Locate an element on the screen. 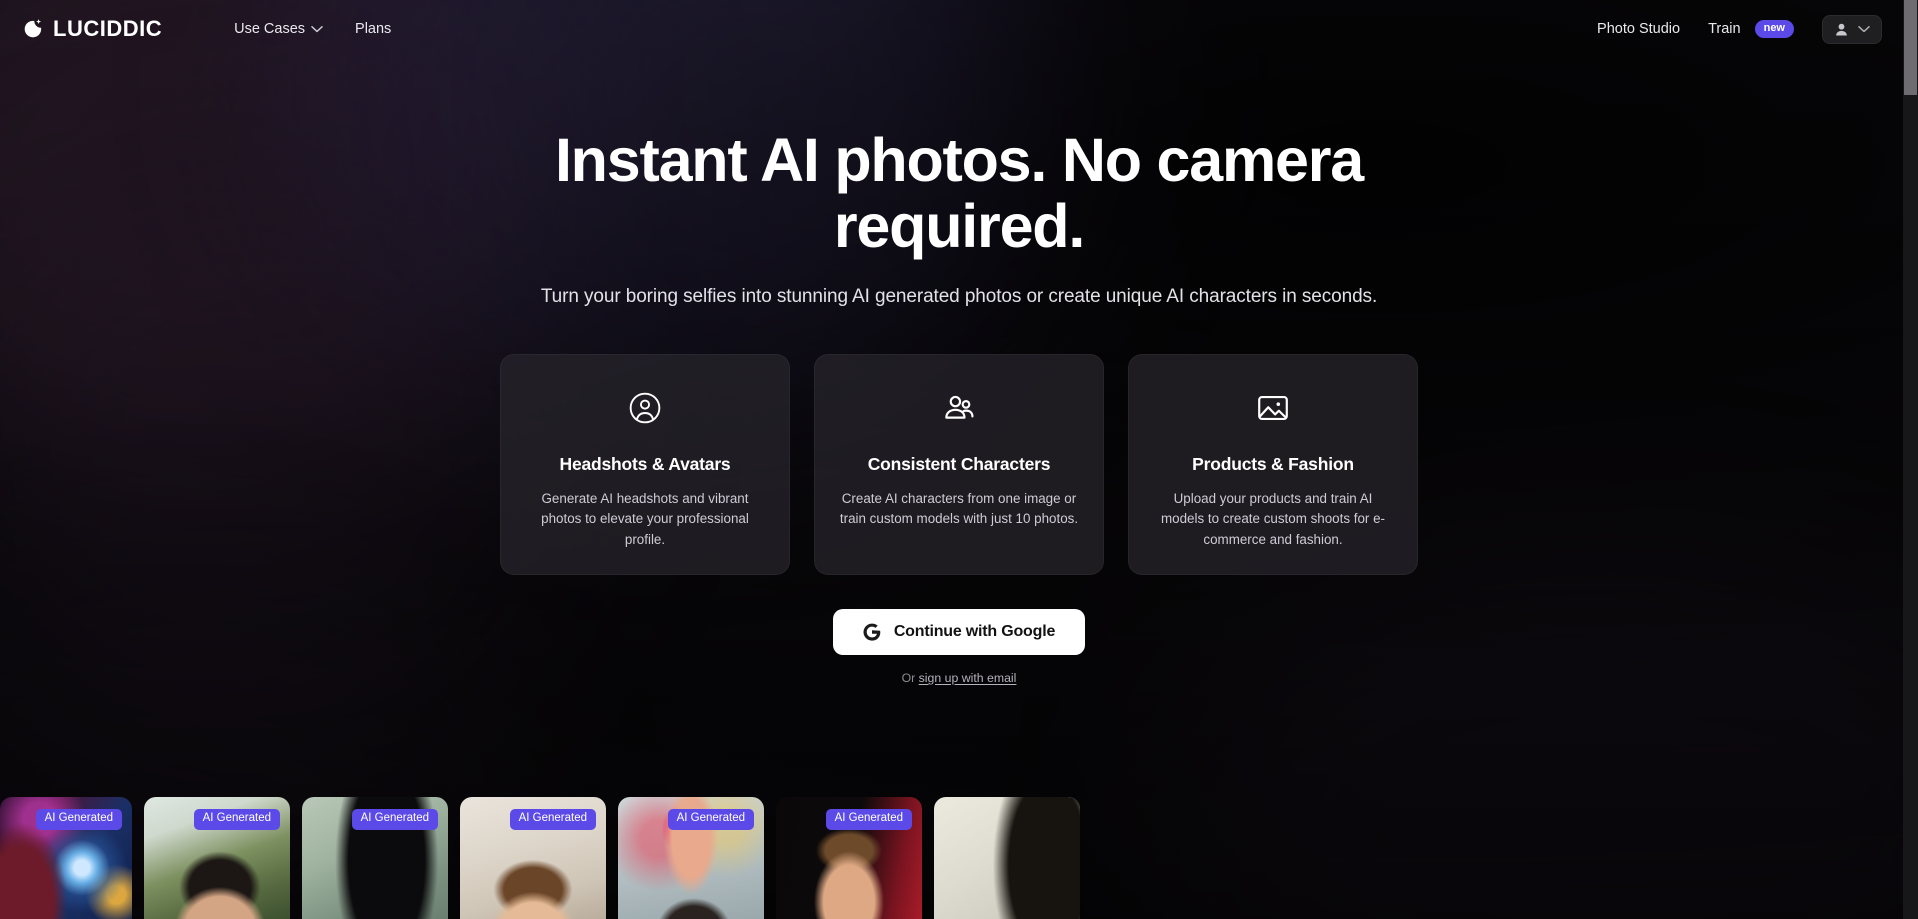 This screenshot has height=919, width=1918. image-photo-icon is located at coordinates (1273, 407).